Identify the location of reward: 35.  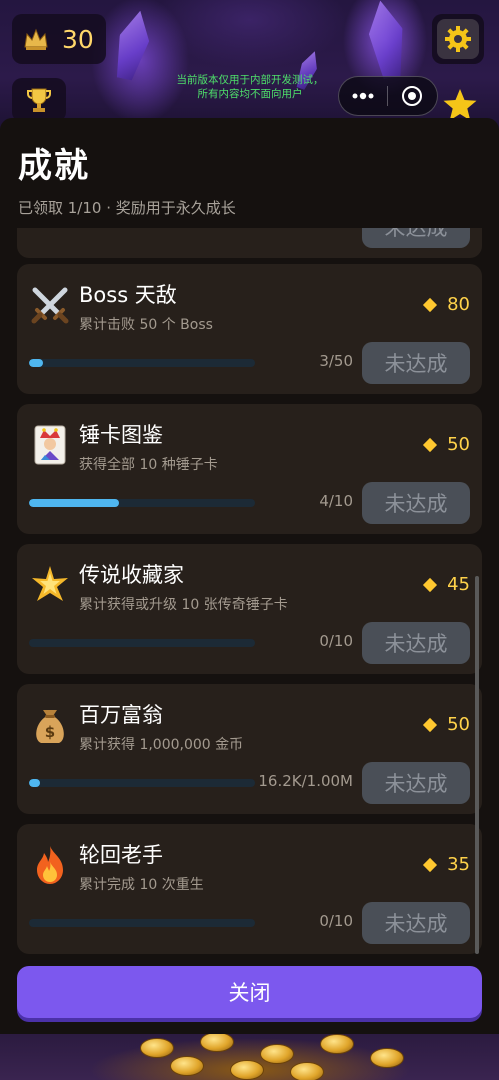
(446, 864).